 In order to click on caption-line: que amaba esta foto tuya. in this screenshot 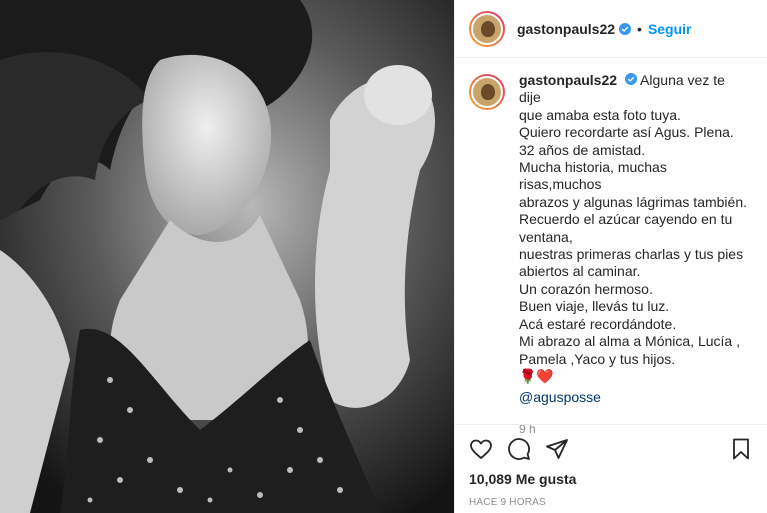, I will do `click(600, 114)`.